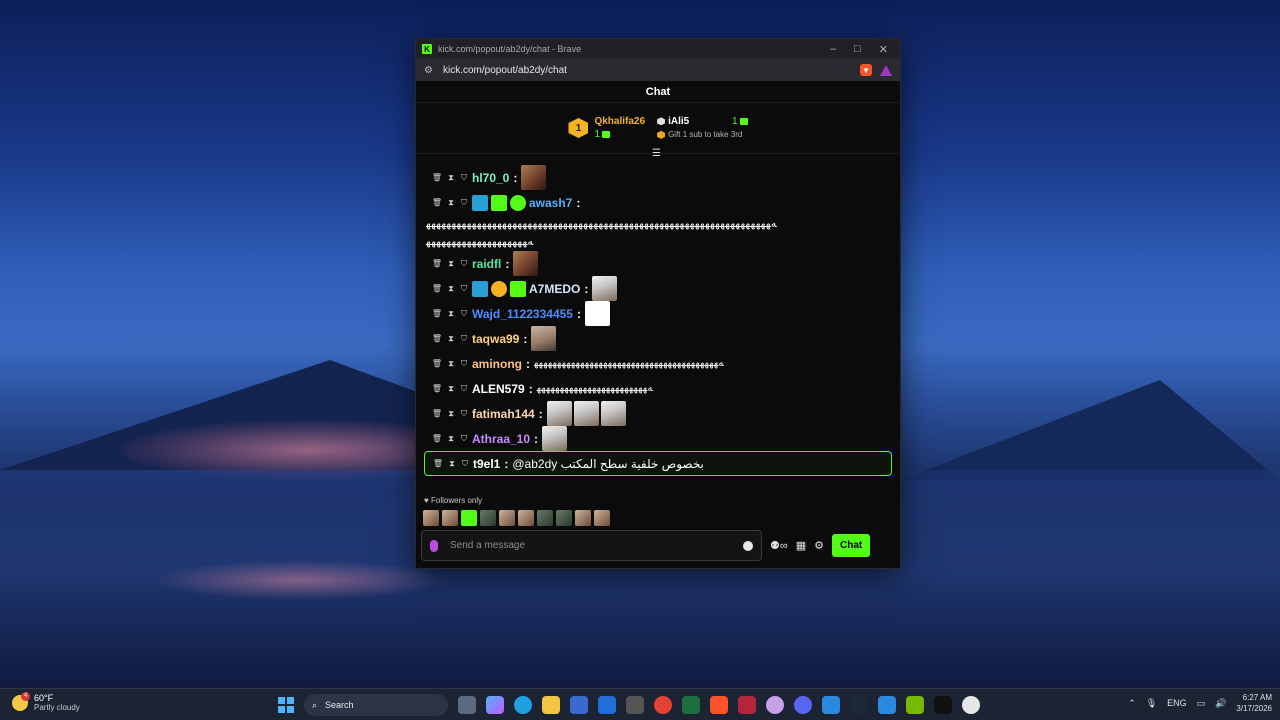 The width and height of the screenshot is (1280, 720). I want to click on username: taqwa99, so click(495, 339).